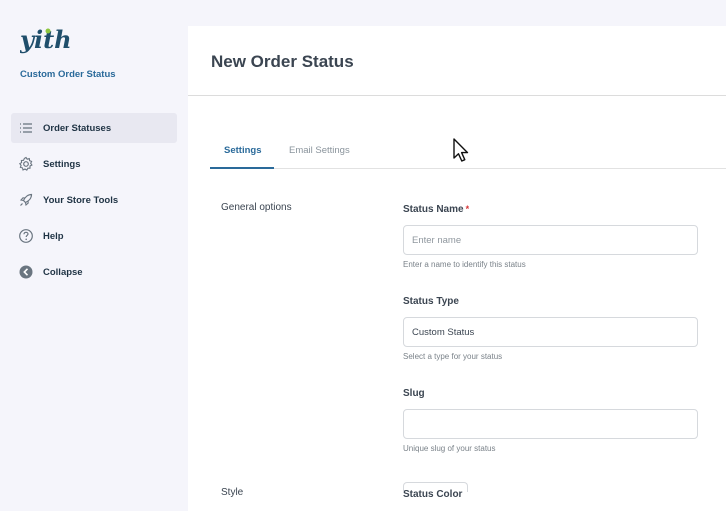 The height and width of the screenshot is (511, 726). What do you see at coordinates (453, 356) in the screenshot?
I see `status-type-help: Select a type for your status` at bounding box center [453, 356].